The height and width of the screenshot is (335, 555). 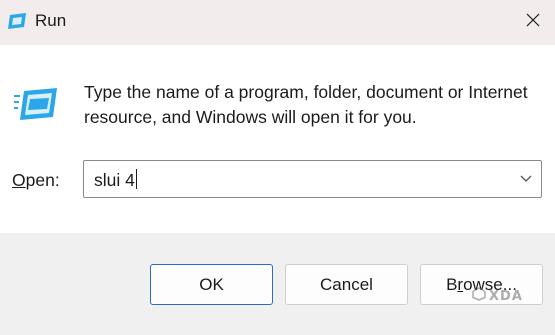 I want to click on open-label-rest: pen:, so click(x=42, y=180).